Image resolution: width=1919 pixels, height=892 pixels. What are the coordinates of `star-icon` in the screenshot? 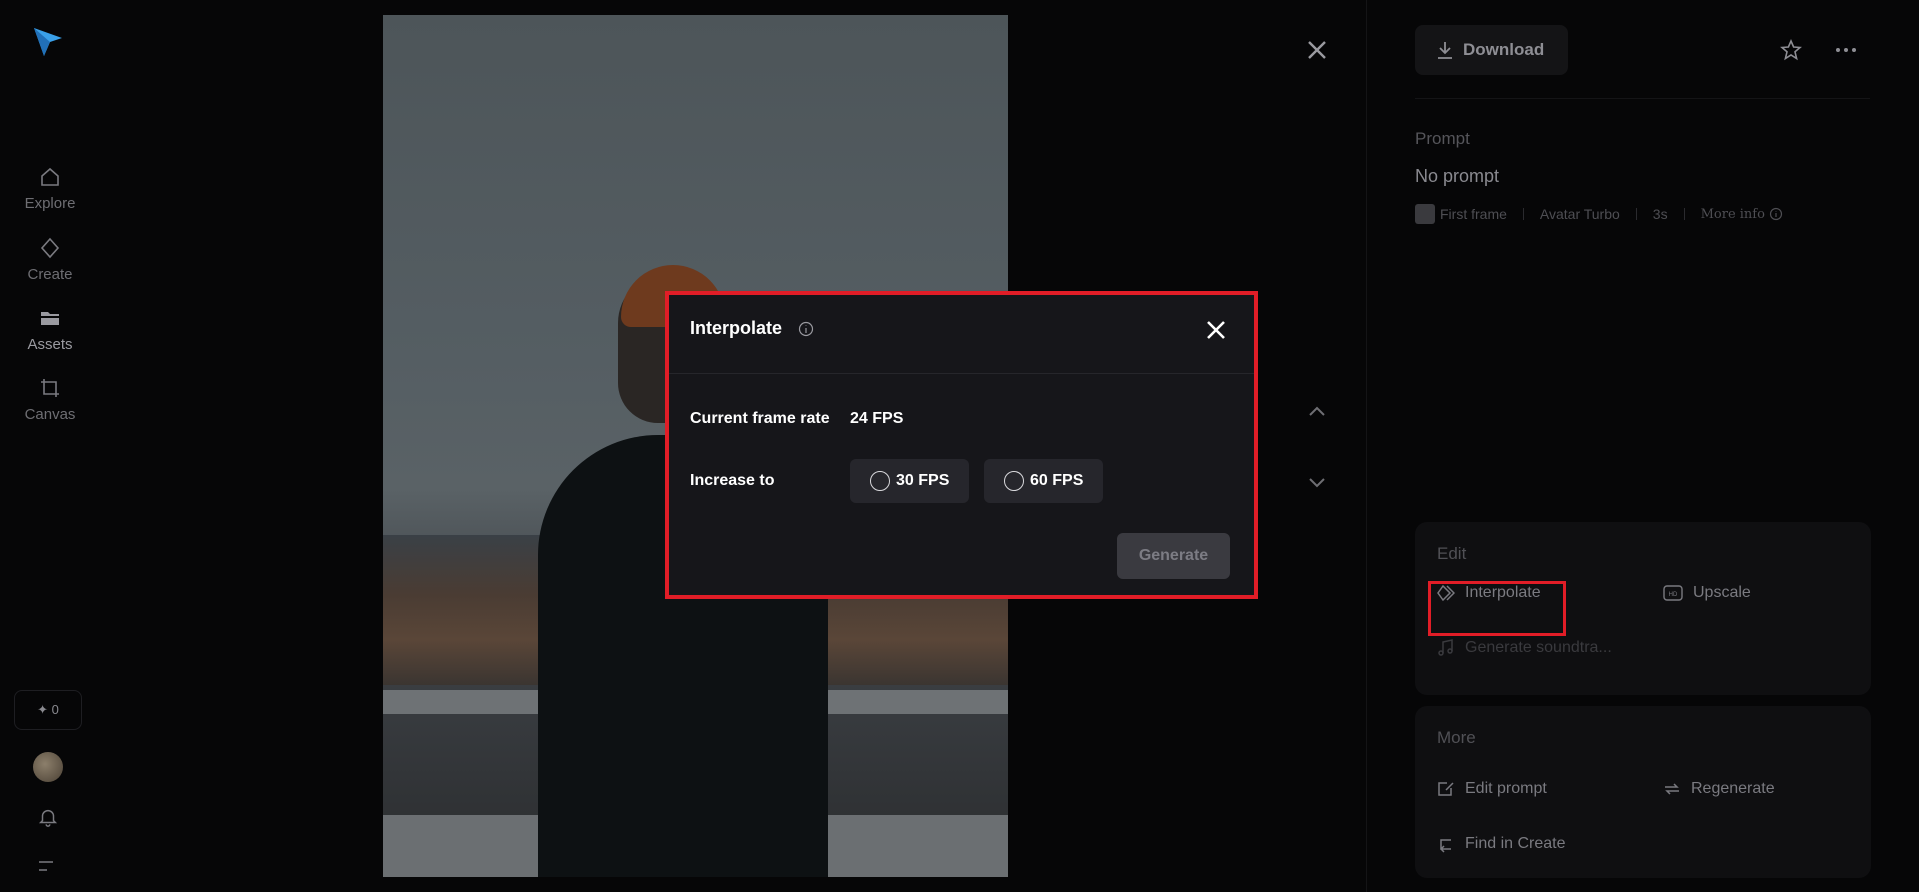 It's located at (1791, 50).